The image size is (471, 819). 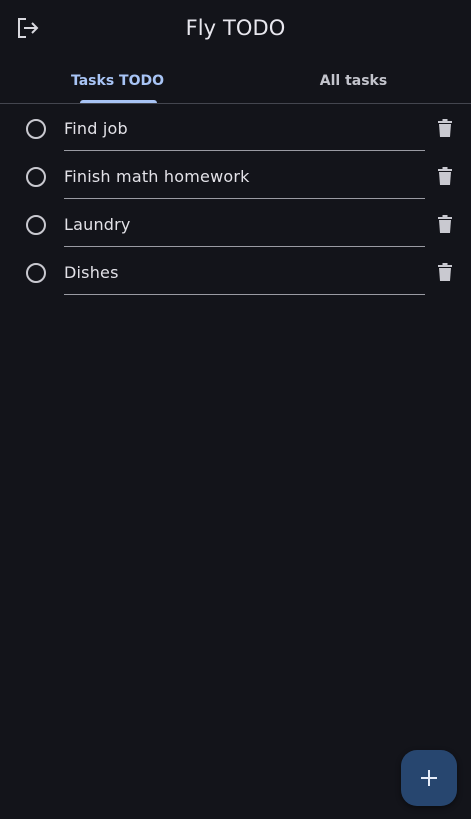 What do you see at coordinates (157, 176) in the screenshot?
I see `task-title: Finish math homework` at bounding box center [157, 176].